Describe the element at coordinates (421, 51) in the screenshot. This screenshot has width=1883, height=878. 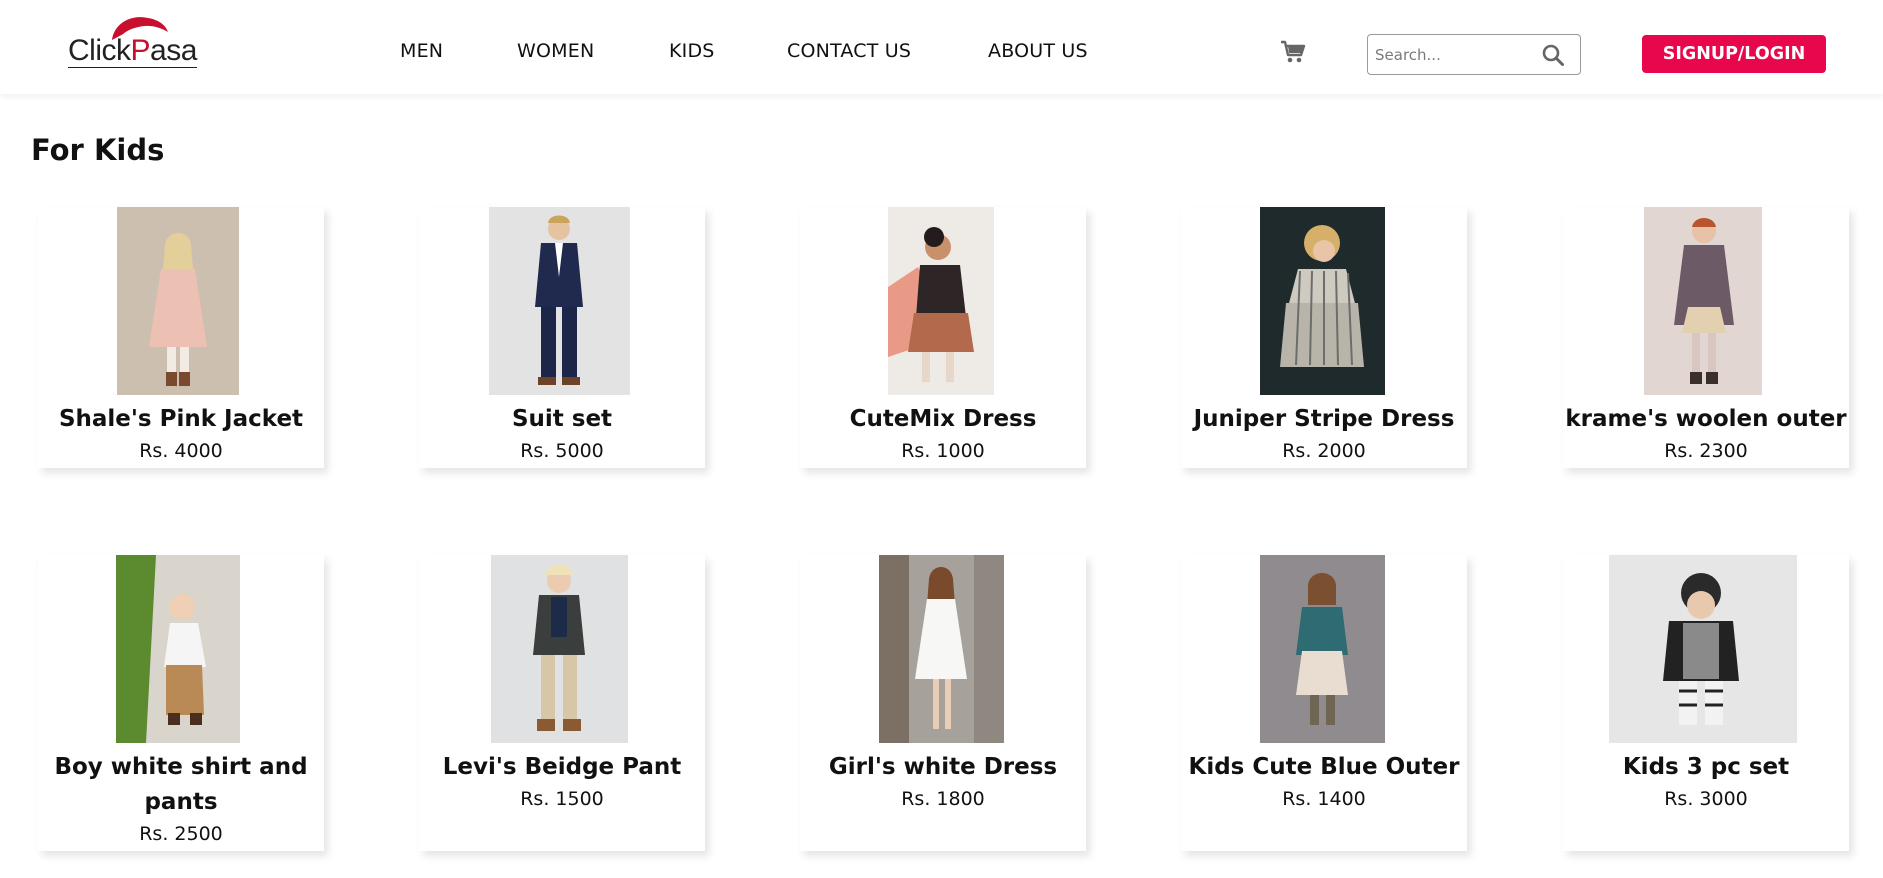
I see `nav-men: MEN` at that location.